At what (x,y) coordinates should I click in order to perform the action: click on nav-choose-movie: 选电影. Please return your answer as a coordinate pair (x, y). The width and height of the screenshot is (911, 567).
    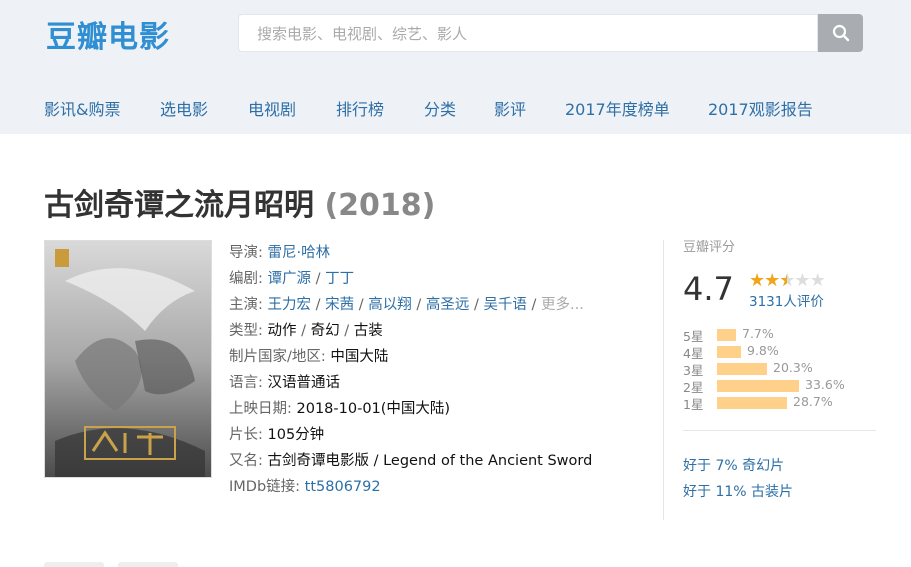
    Looking at the image, I should click on (184, 108).